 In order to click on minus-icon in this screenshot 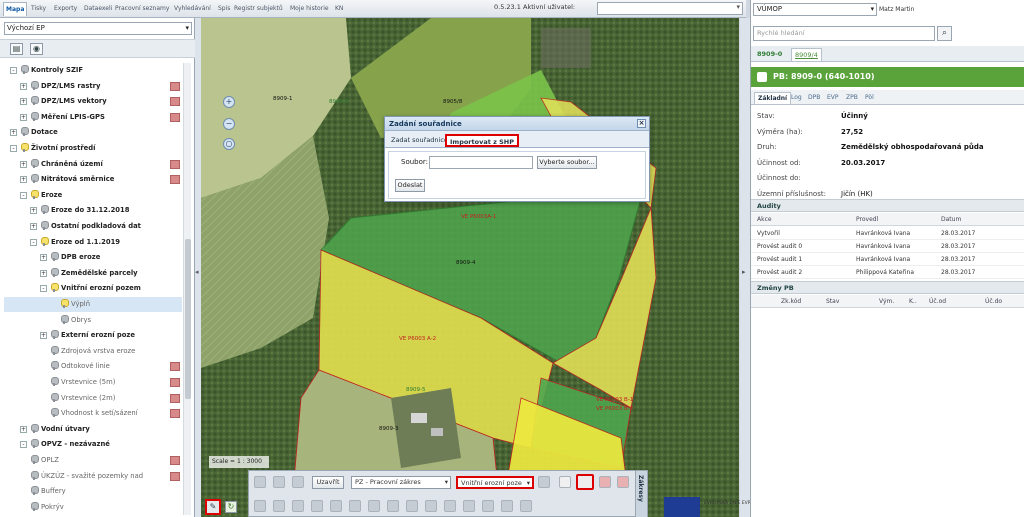, I will do `click(623, 482)`.